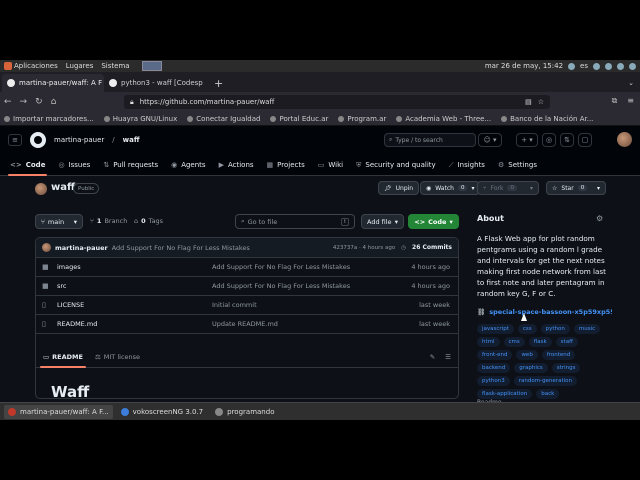 This screenshot has height=480, width=640. Describe the element at coordinates (218, 83) in the screenshot. I see `new-tab-button: +` at that location.